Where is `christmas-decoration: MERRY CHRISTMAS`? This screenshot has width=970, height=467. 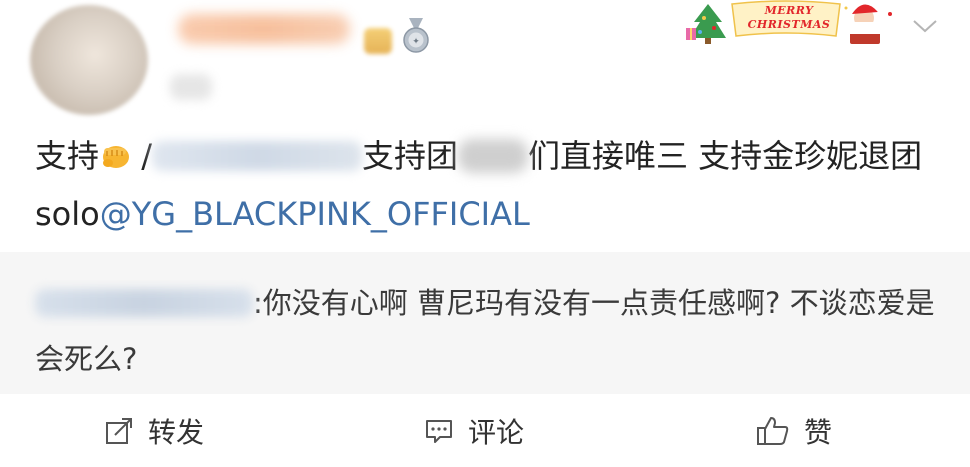 christmas-decoration: MERRY CHRISTMAS is located at coordinates (793, 23).